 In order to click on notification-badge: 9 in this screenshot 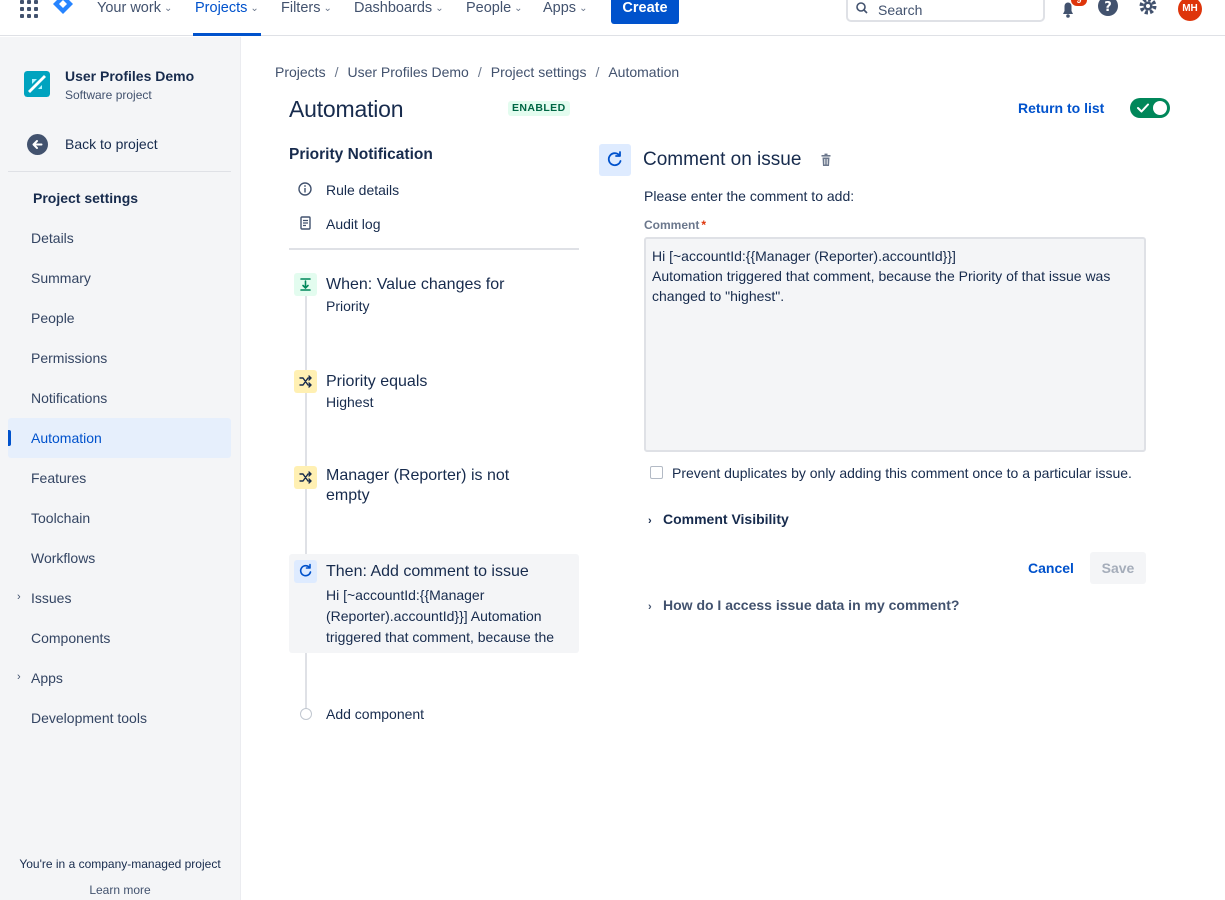, I will do `click(1079, 3)`.